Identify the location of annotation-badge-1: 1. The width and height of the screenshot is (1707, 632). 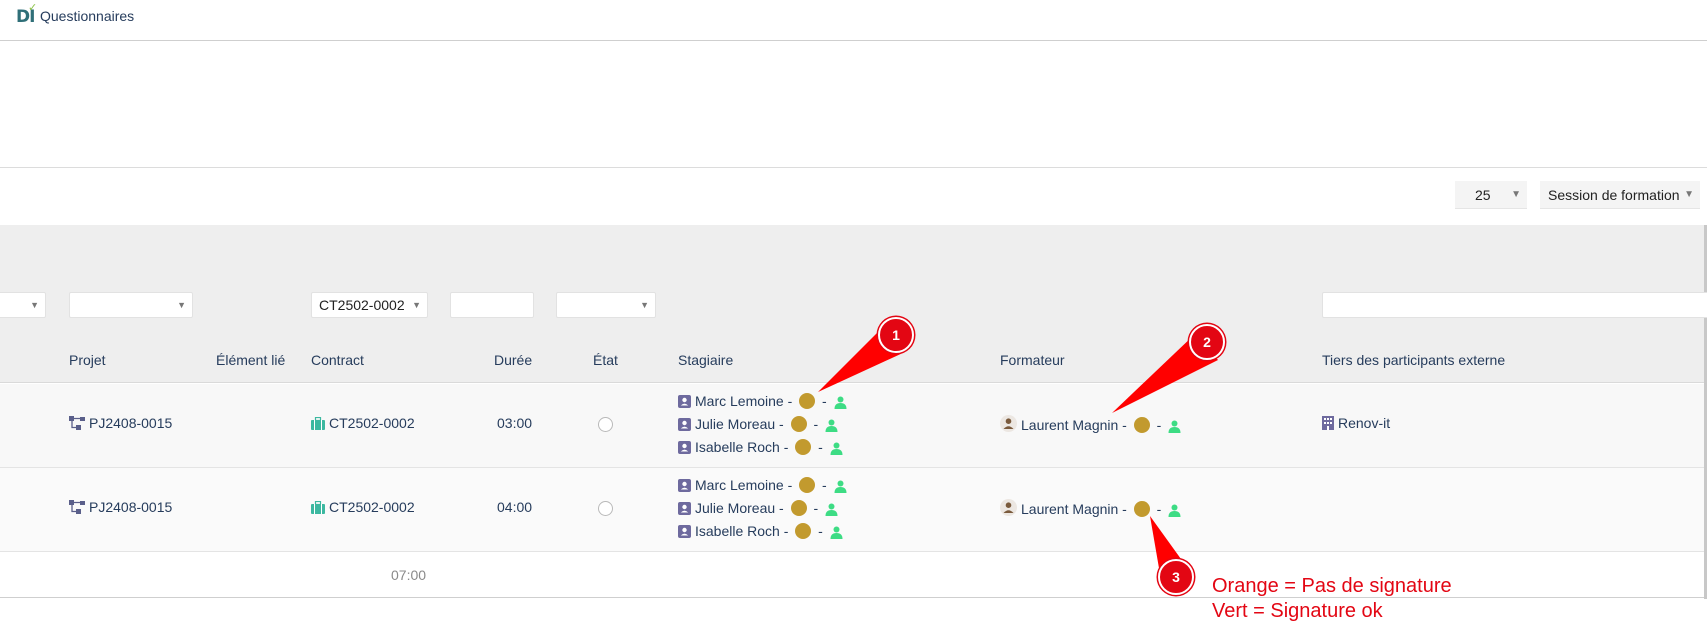
(896, 335).